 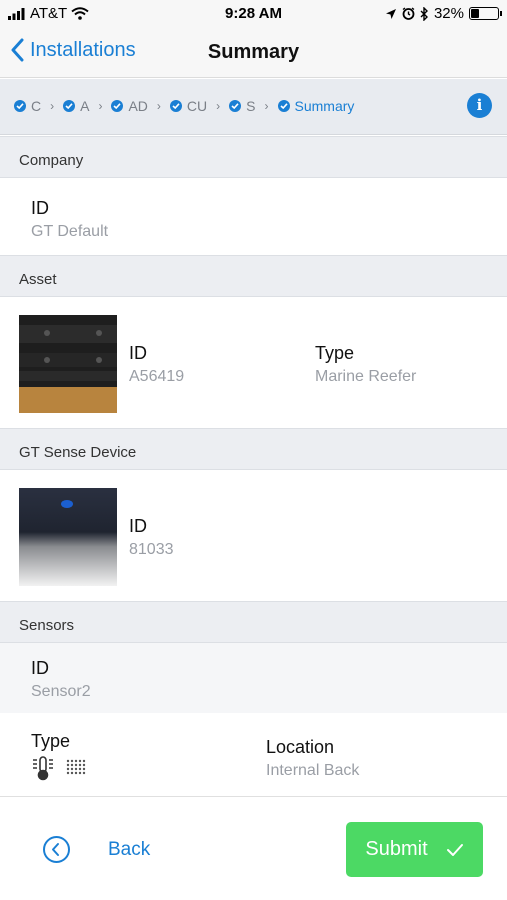 I want to click on step-summary: Summary, so click(x=316, y=106).